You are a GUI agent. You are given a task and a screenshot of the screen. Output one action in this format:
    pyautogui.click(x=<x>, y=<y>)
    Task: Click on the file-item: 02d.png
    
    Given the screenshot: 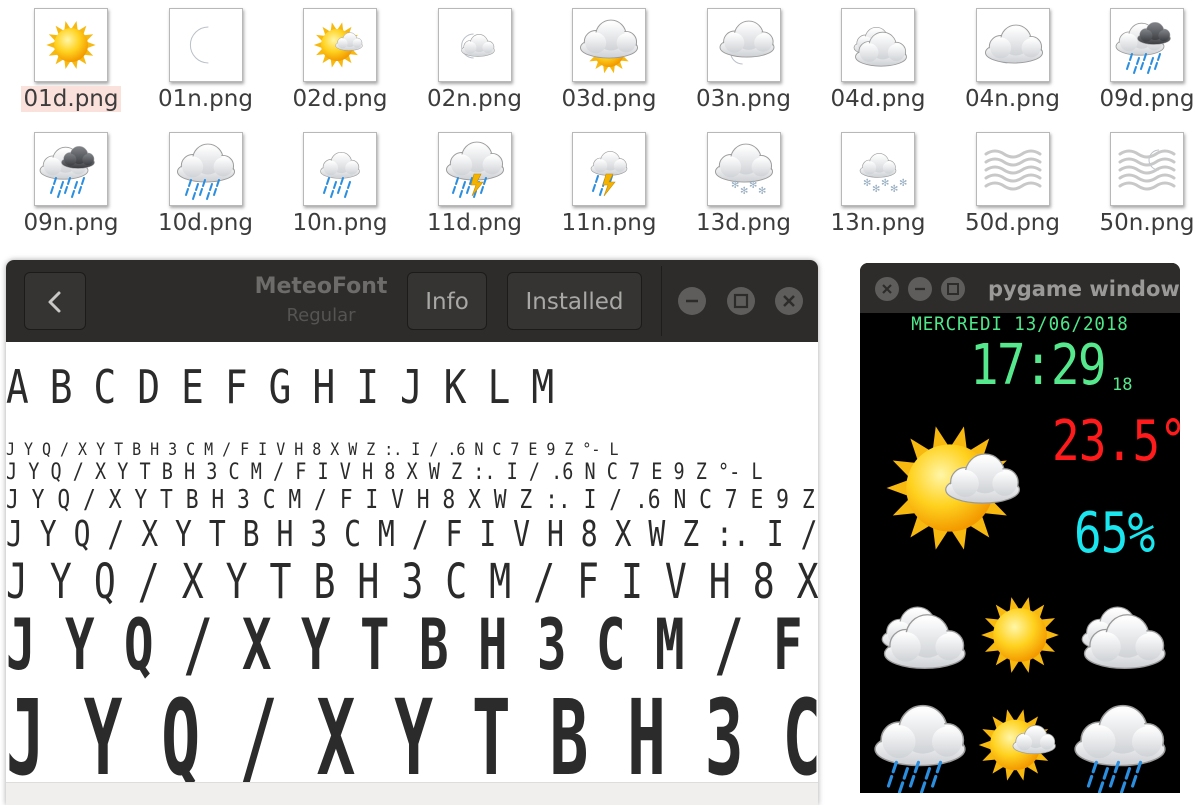 What is the action you would take?
    pyautogui.click(x=339, y=59)
    